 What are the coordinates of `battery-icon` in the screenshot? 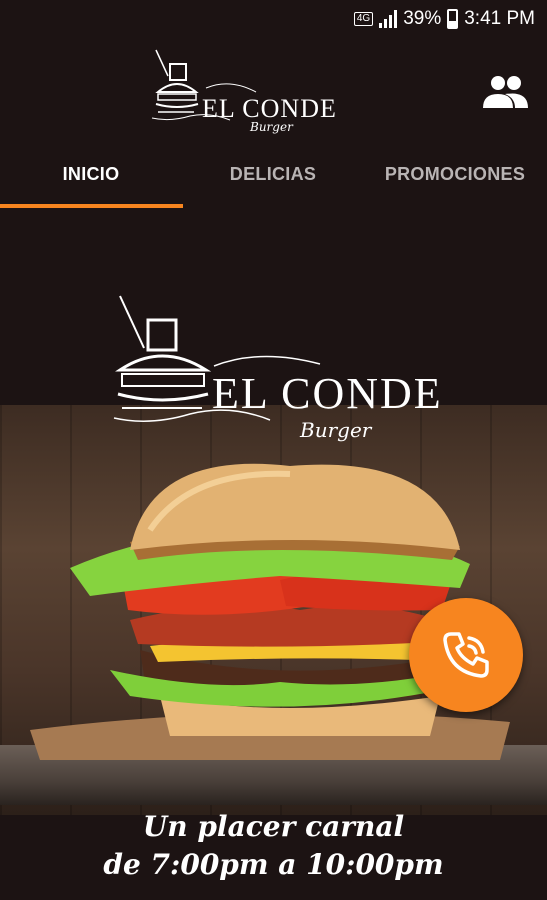 It's located at (453, 19).